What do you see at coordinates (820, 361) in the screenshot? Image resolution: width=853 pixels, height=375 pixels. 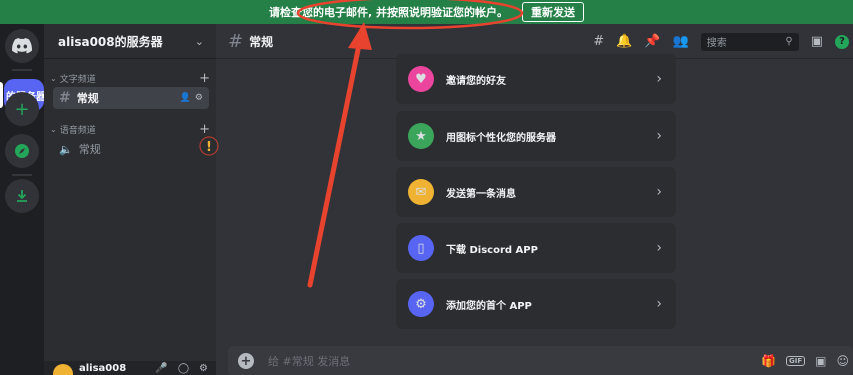 I see `sticker-icon: ▣` at bounding box center [820, 361].